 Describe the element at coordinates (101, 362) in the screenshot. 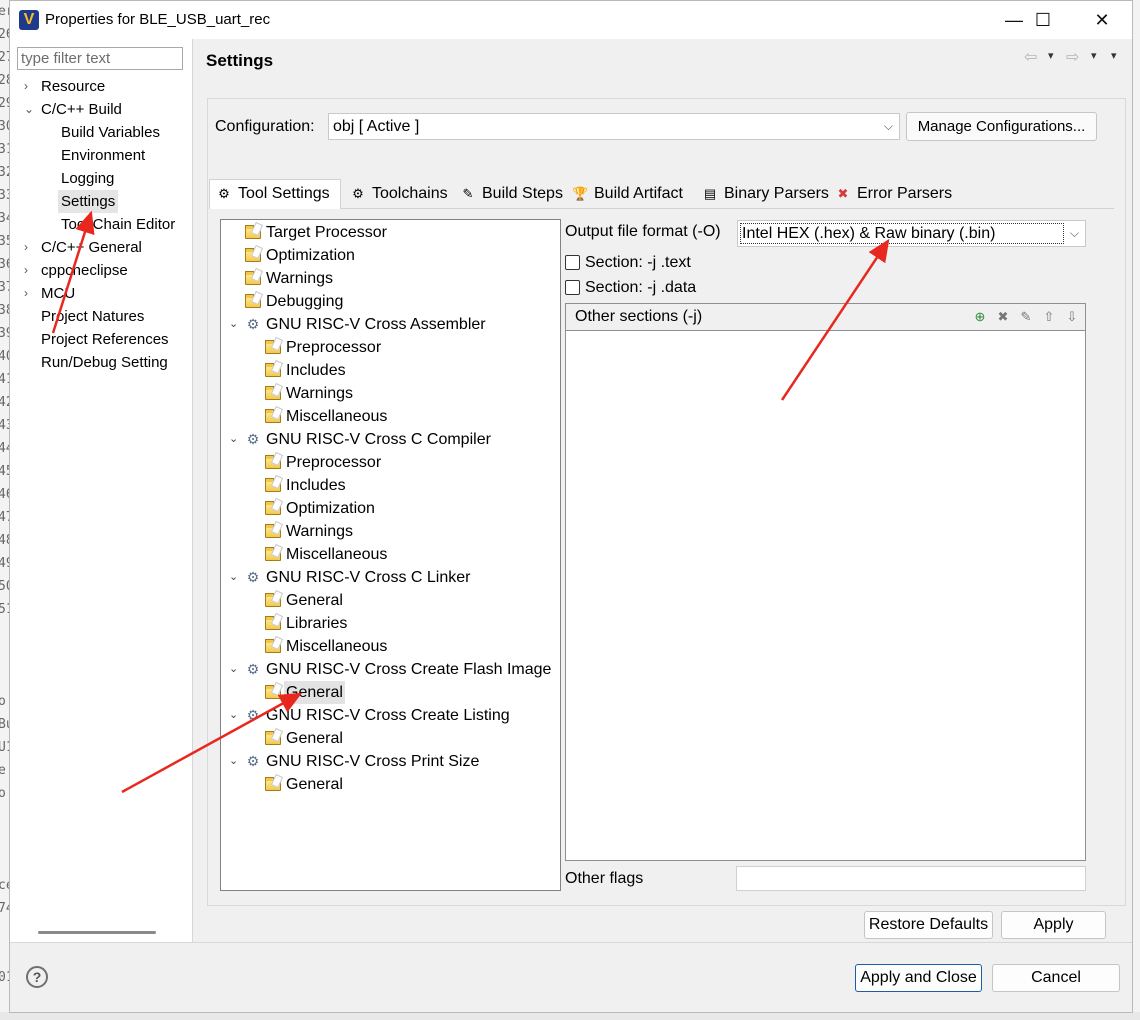

I see `nav-item-run-debug-setting: Run/Debug Setting` at that location.